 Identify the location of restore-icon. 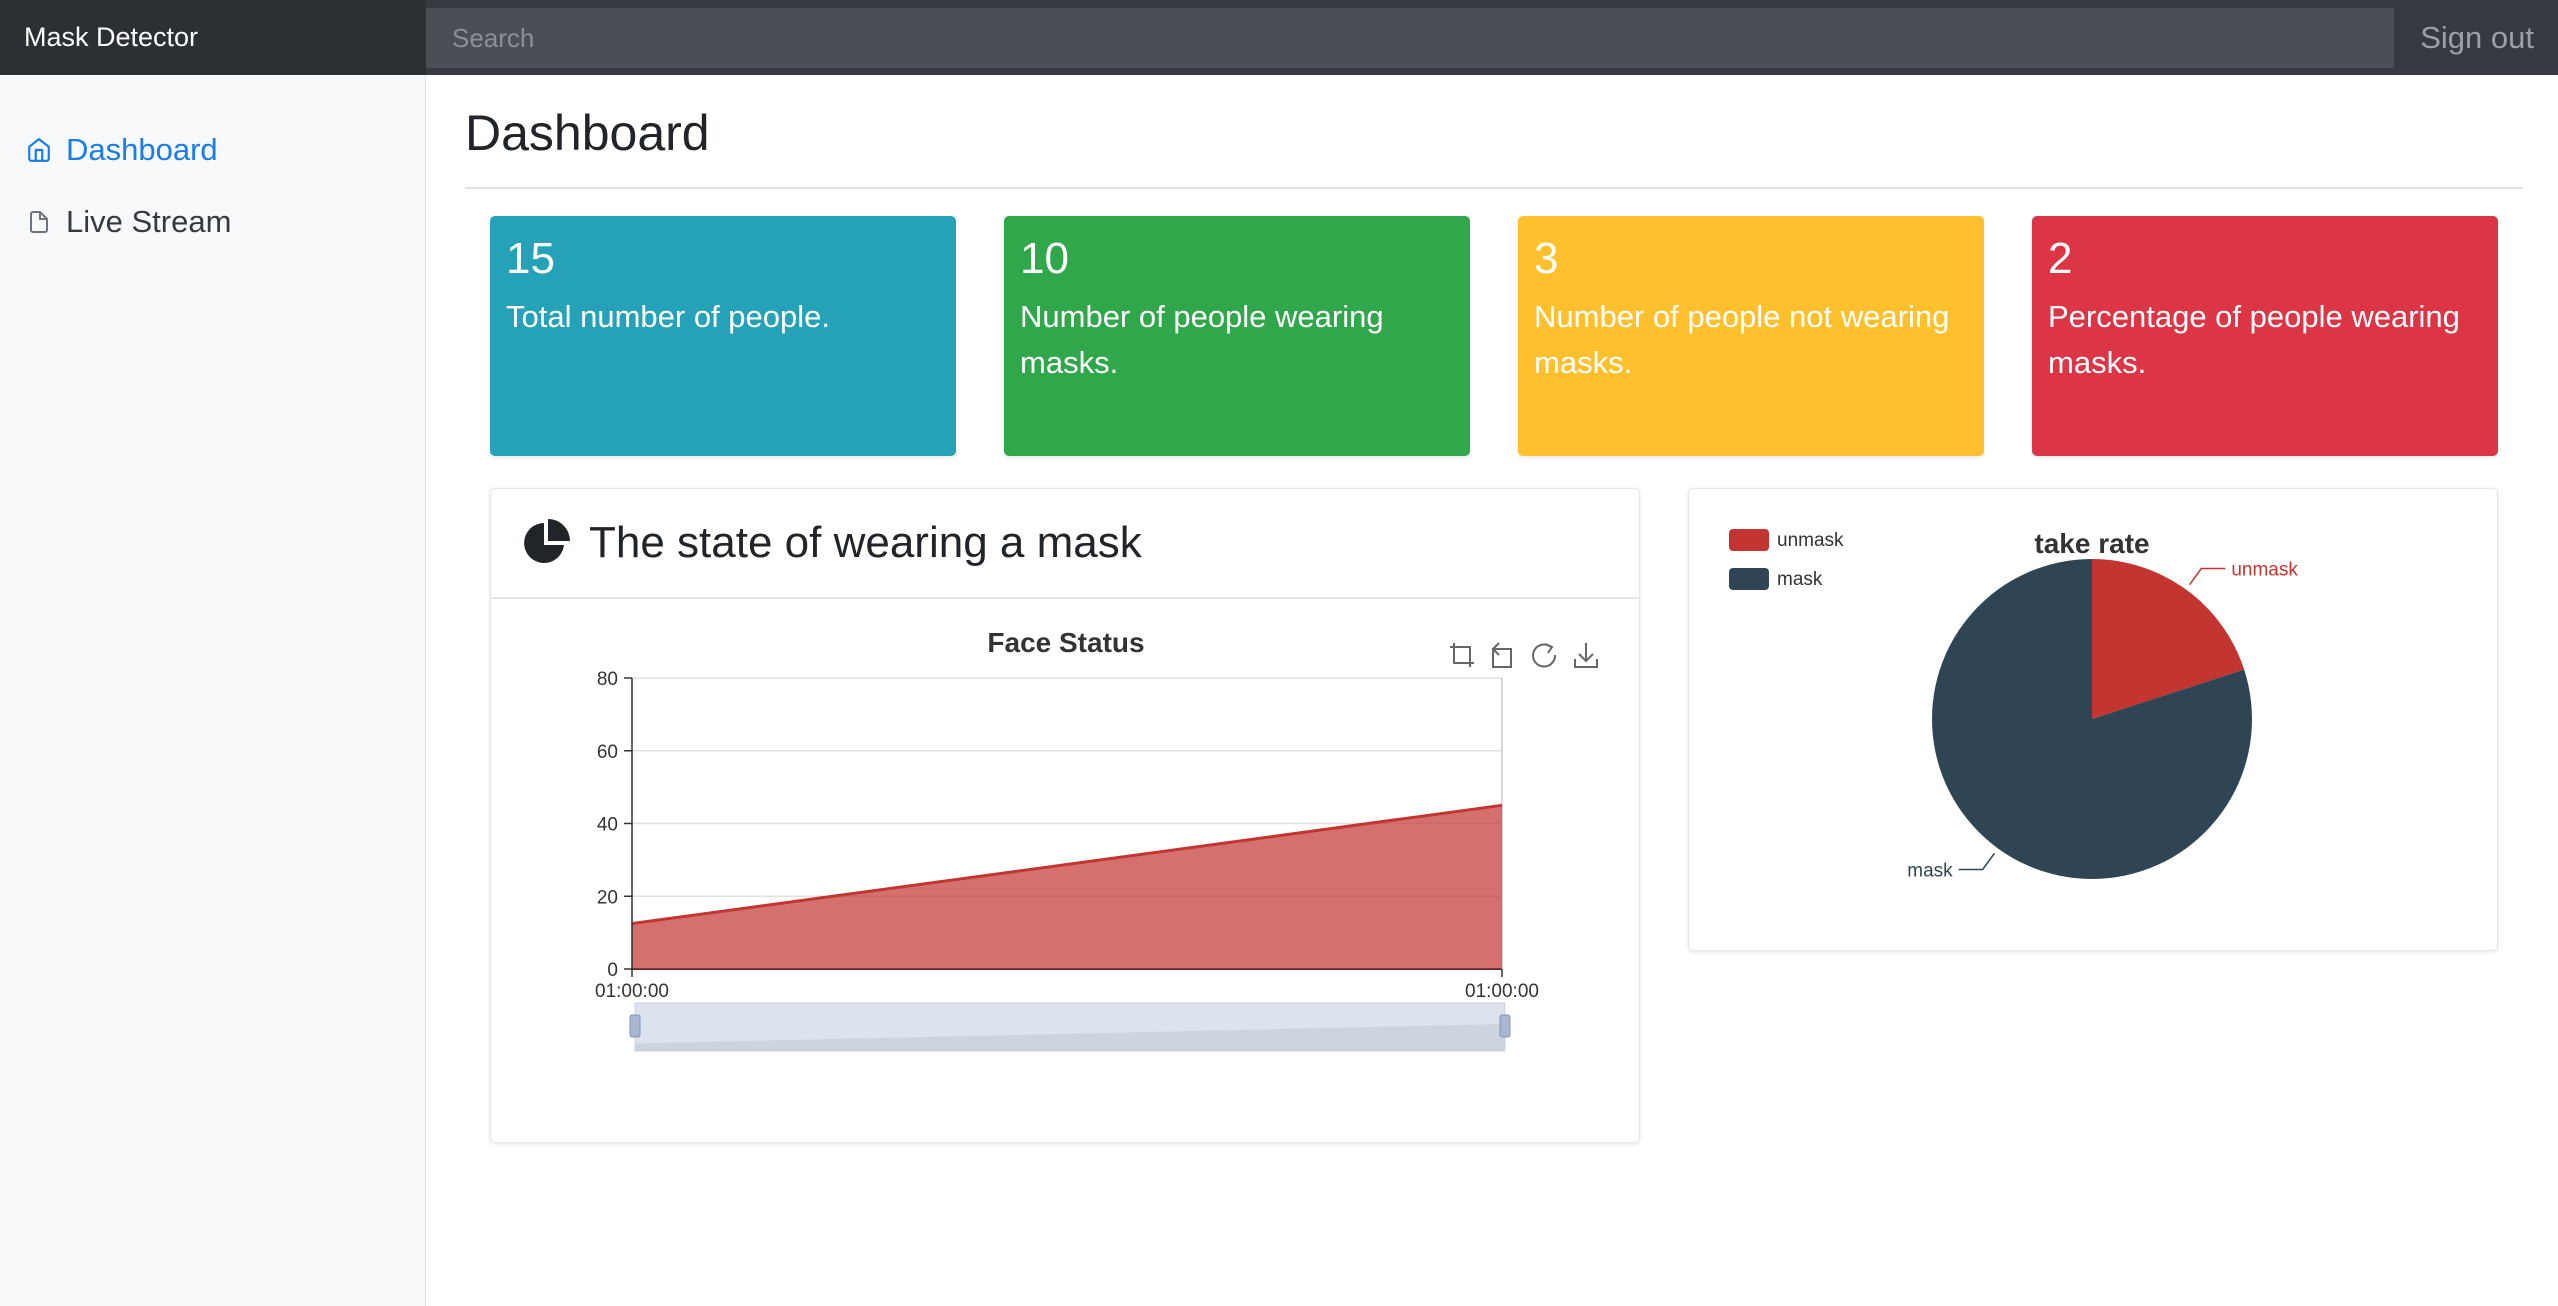
(1544, 655).